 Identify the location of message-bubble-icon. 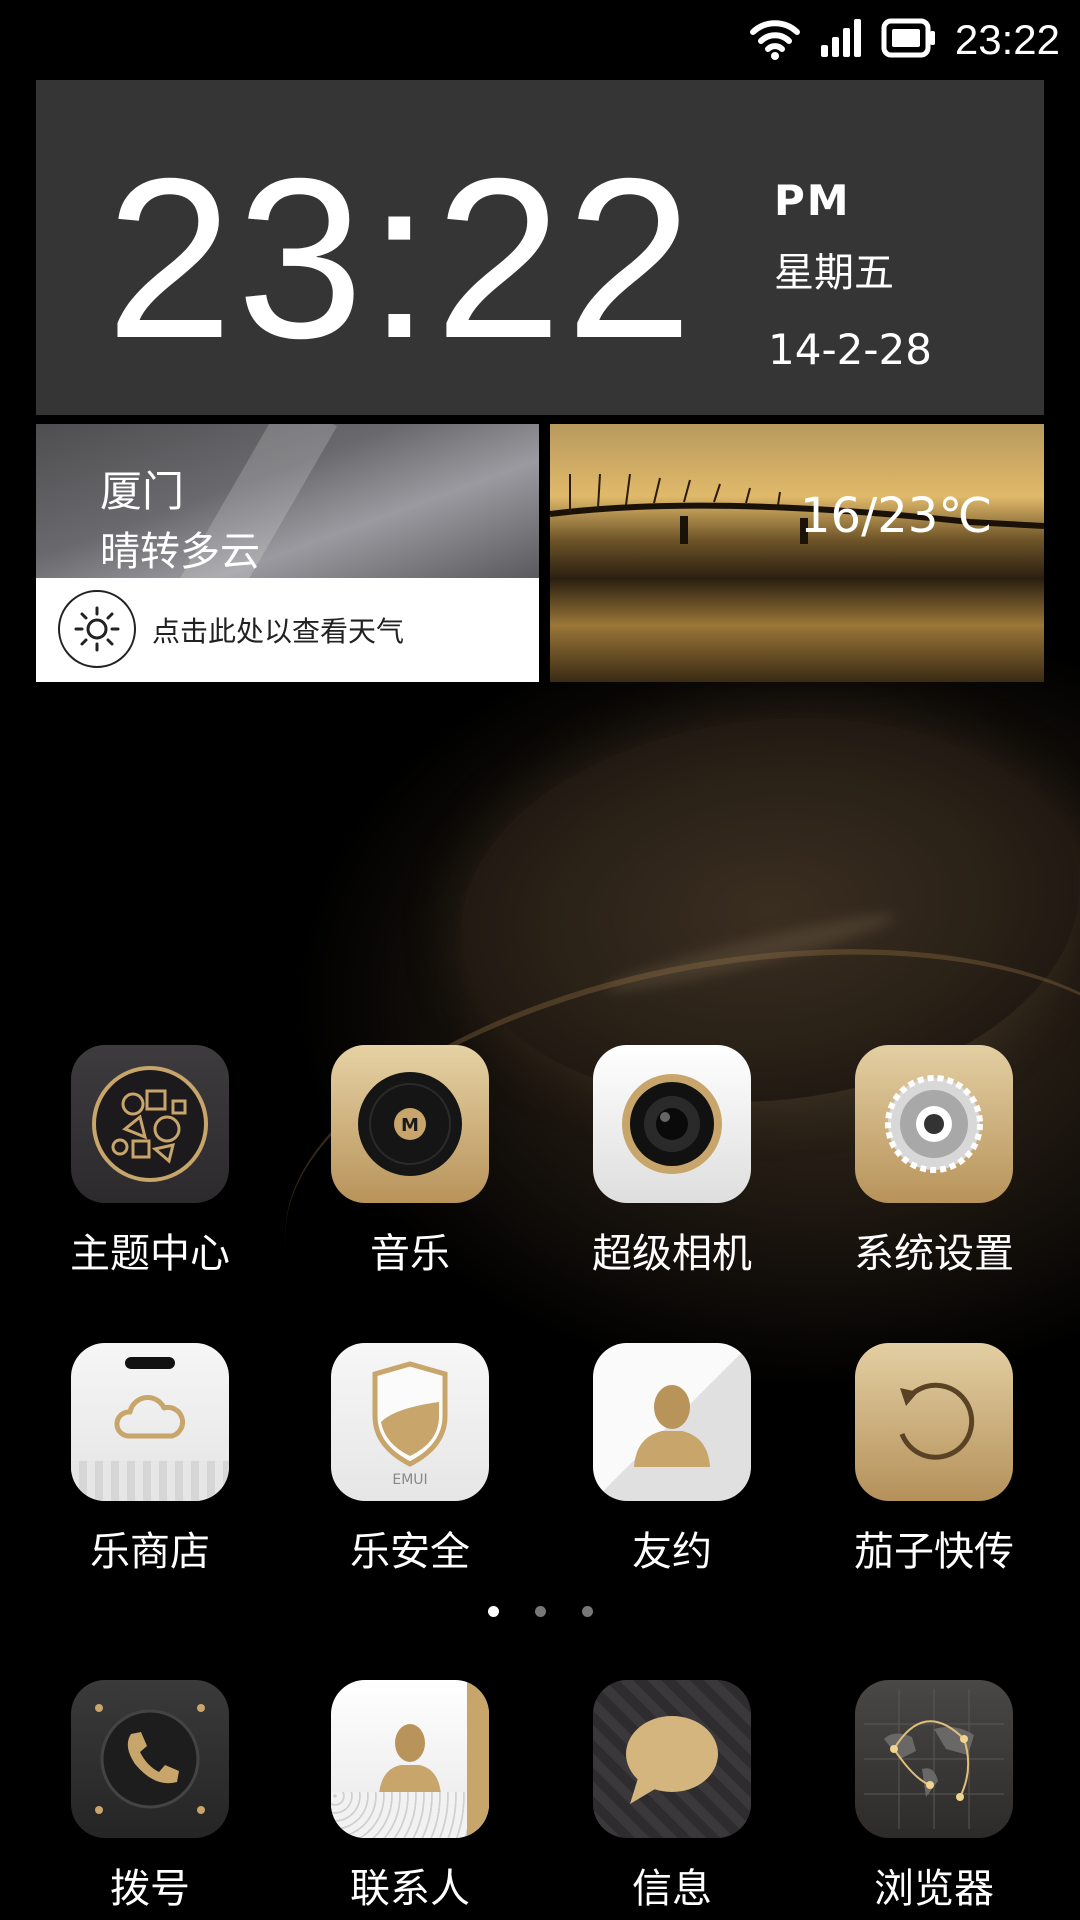
(672, 1759).